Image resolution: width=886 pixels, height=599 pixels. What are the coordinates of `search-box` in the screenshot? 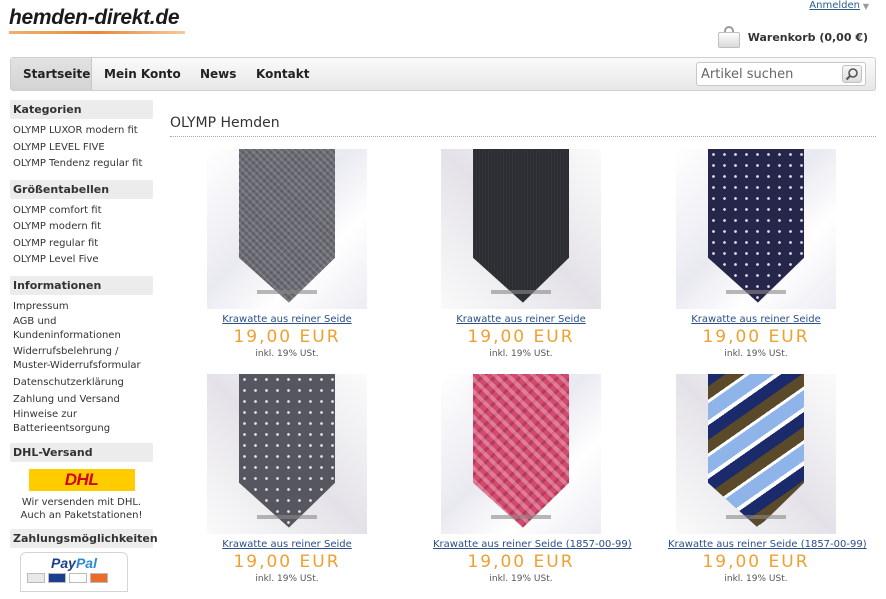 It's located at (781, 74).